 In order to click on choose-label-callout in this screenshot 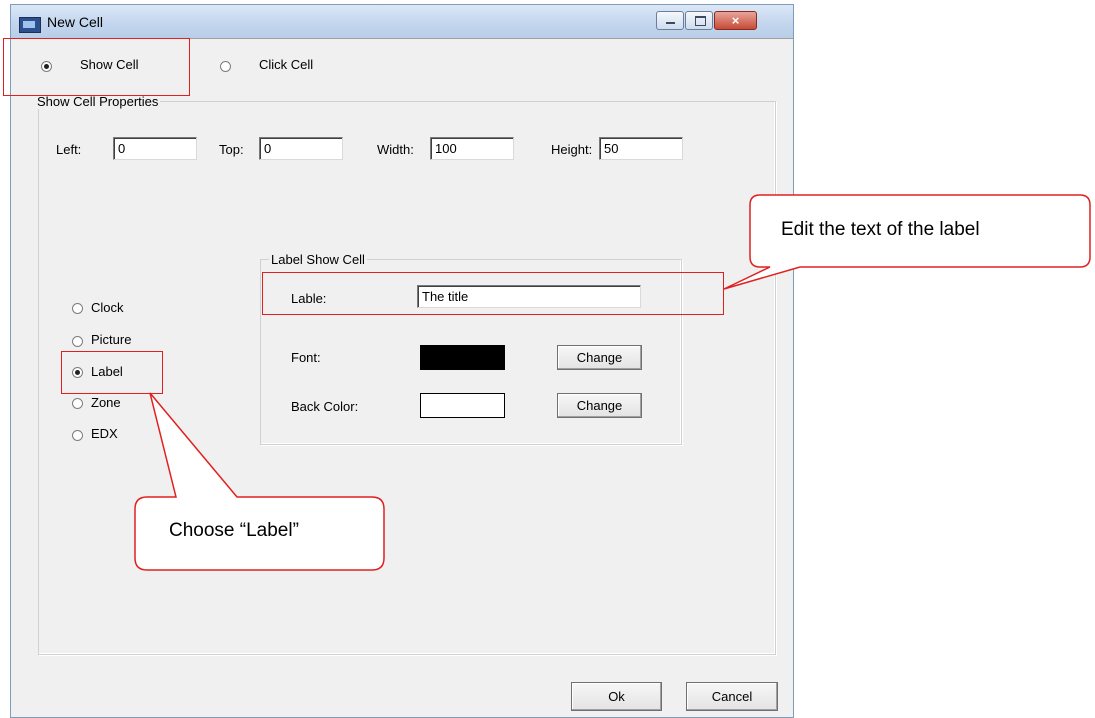, I will do `click(259, 481)`.